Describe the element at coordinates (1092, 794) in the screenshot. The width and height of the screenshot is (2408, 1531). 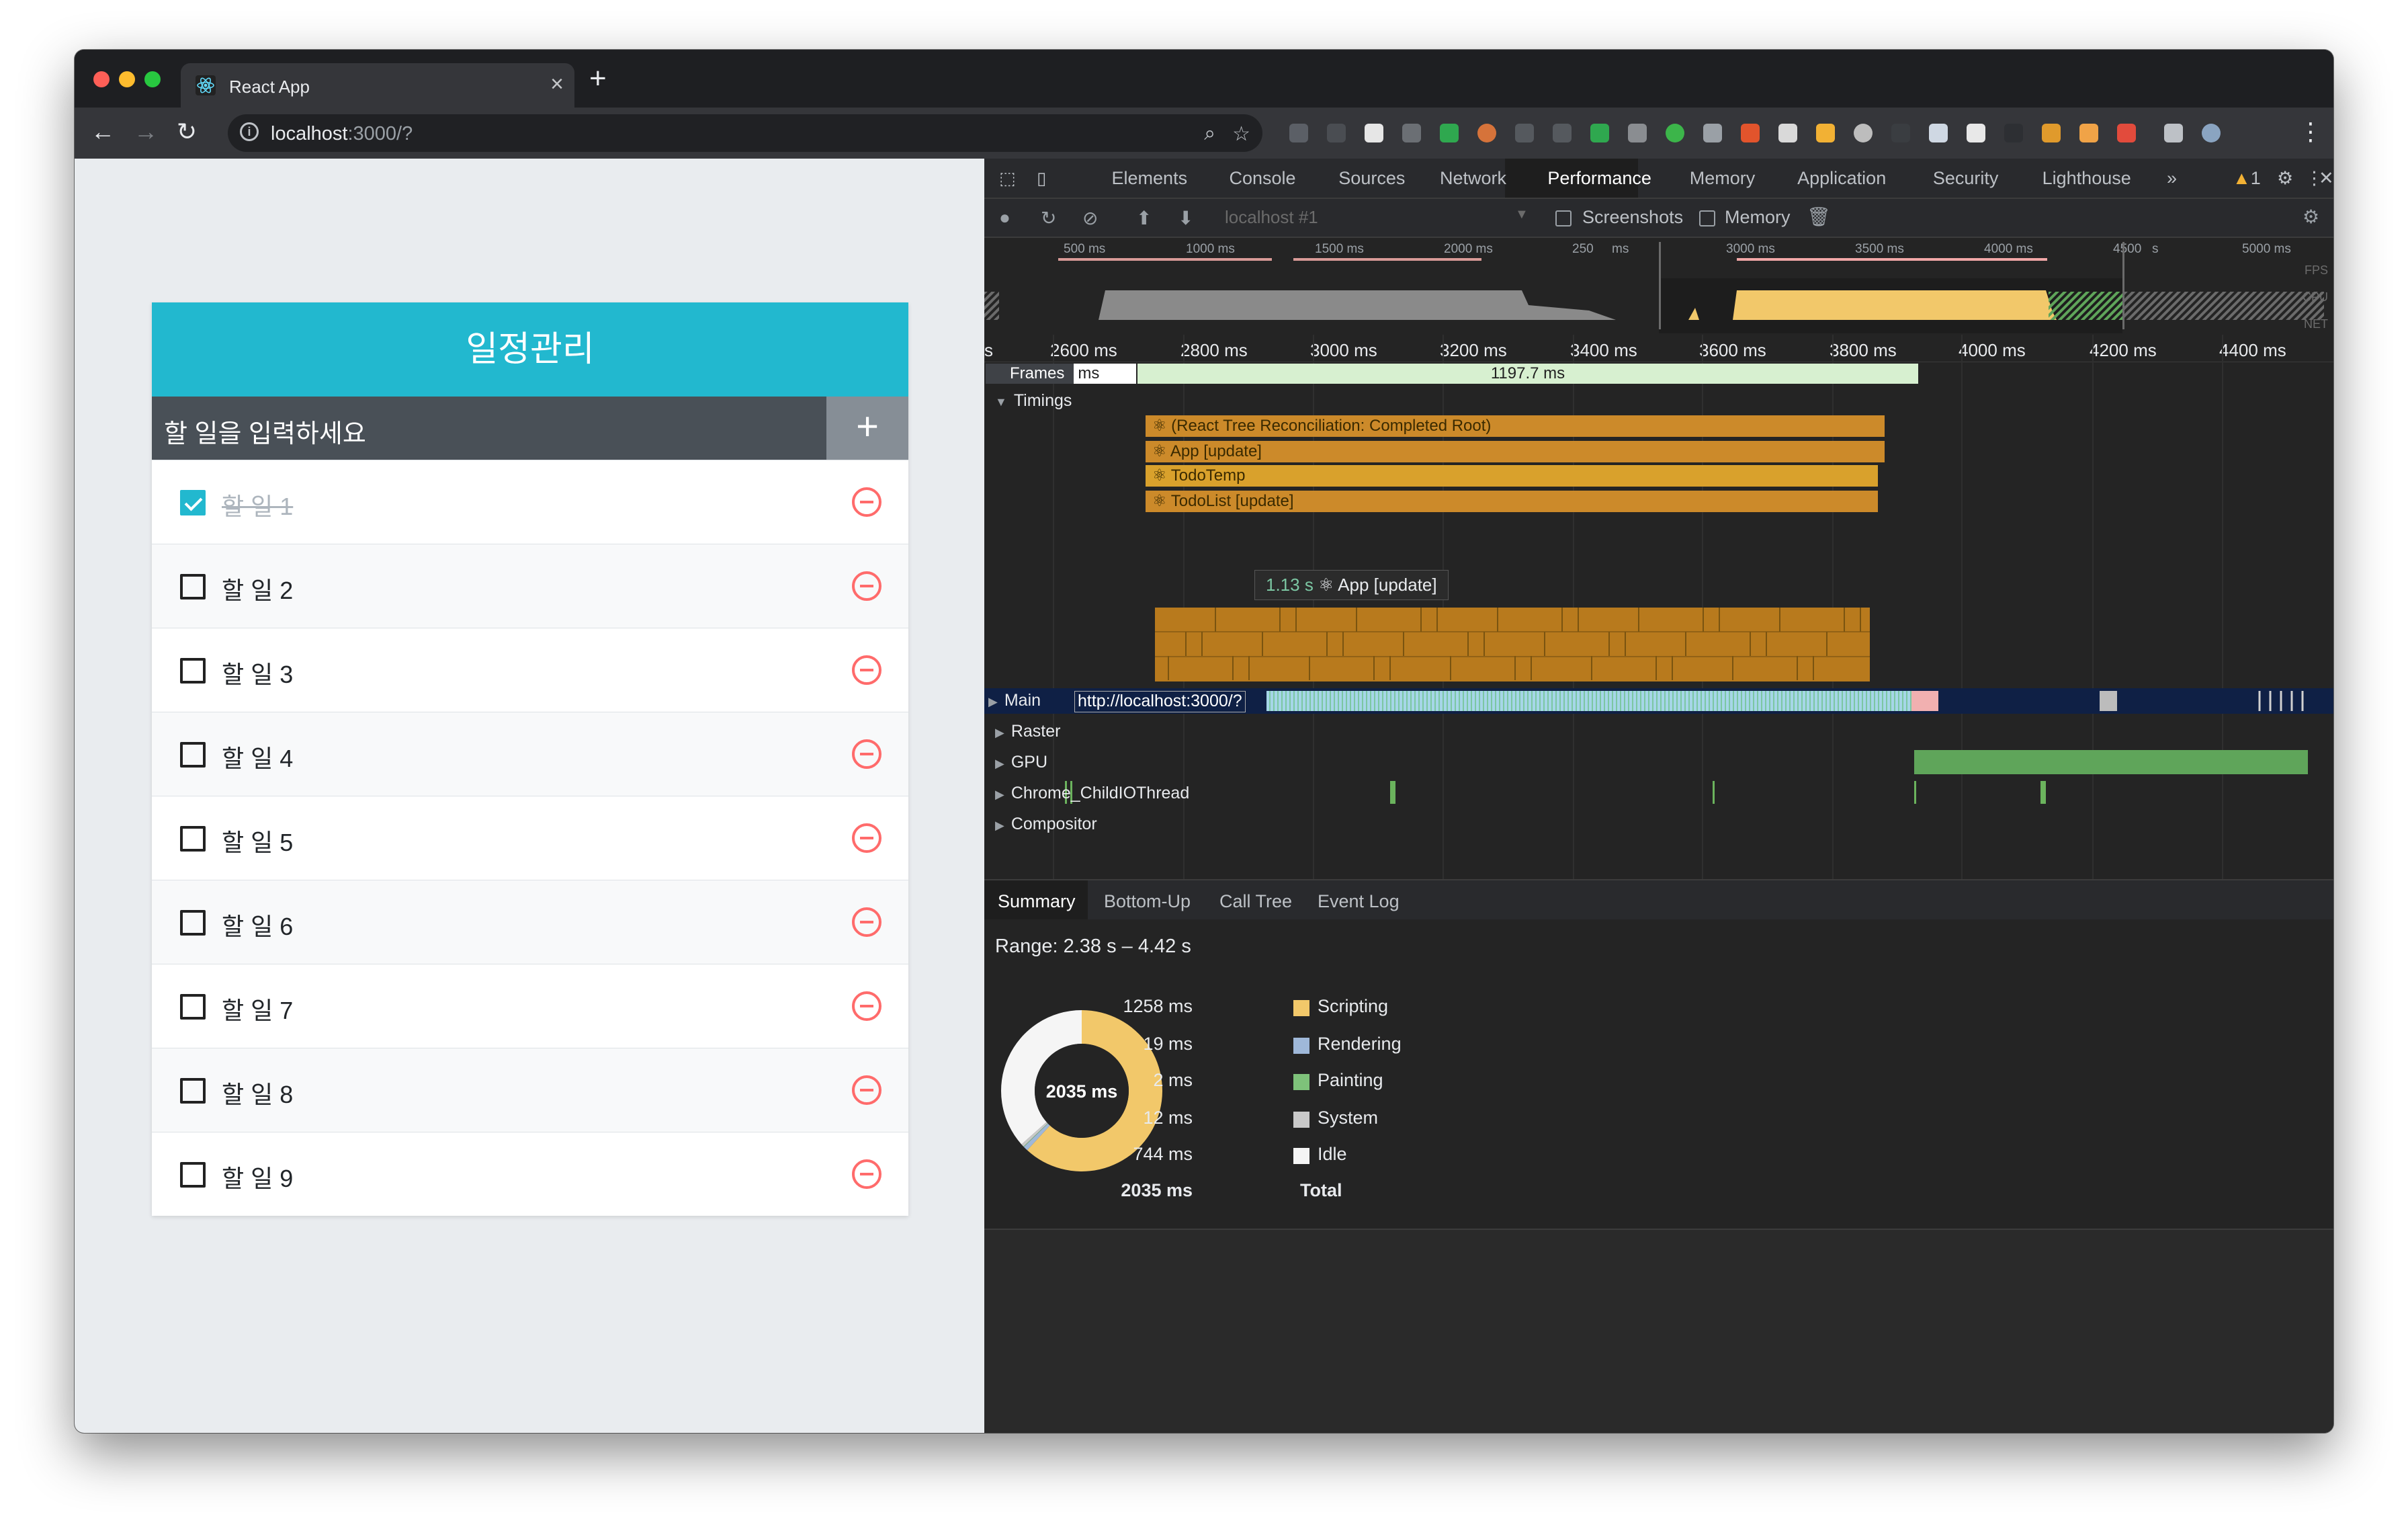
I see `childio-track: ▶ Chrome_ChildIOThread` at that location.